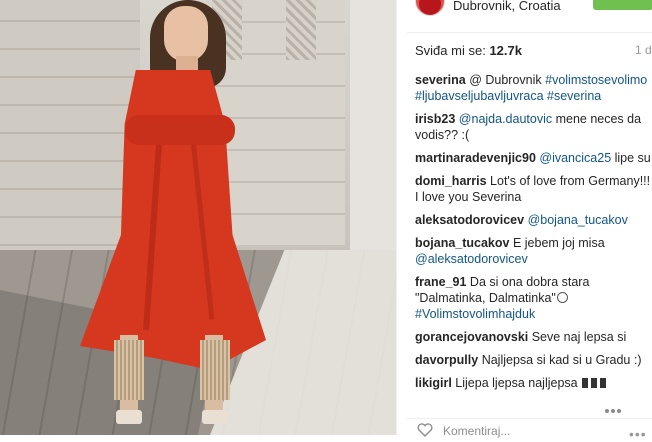  What do you see at coordinates (435, 119) in the screenshot?
I see `comment-username: irisb23` at bounding box center [435, 119].